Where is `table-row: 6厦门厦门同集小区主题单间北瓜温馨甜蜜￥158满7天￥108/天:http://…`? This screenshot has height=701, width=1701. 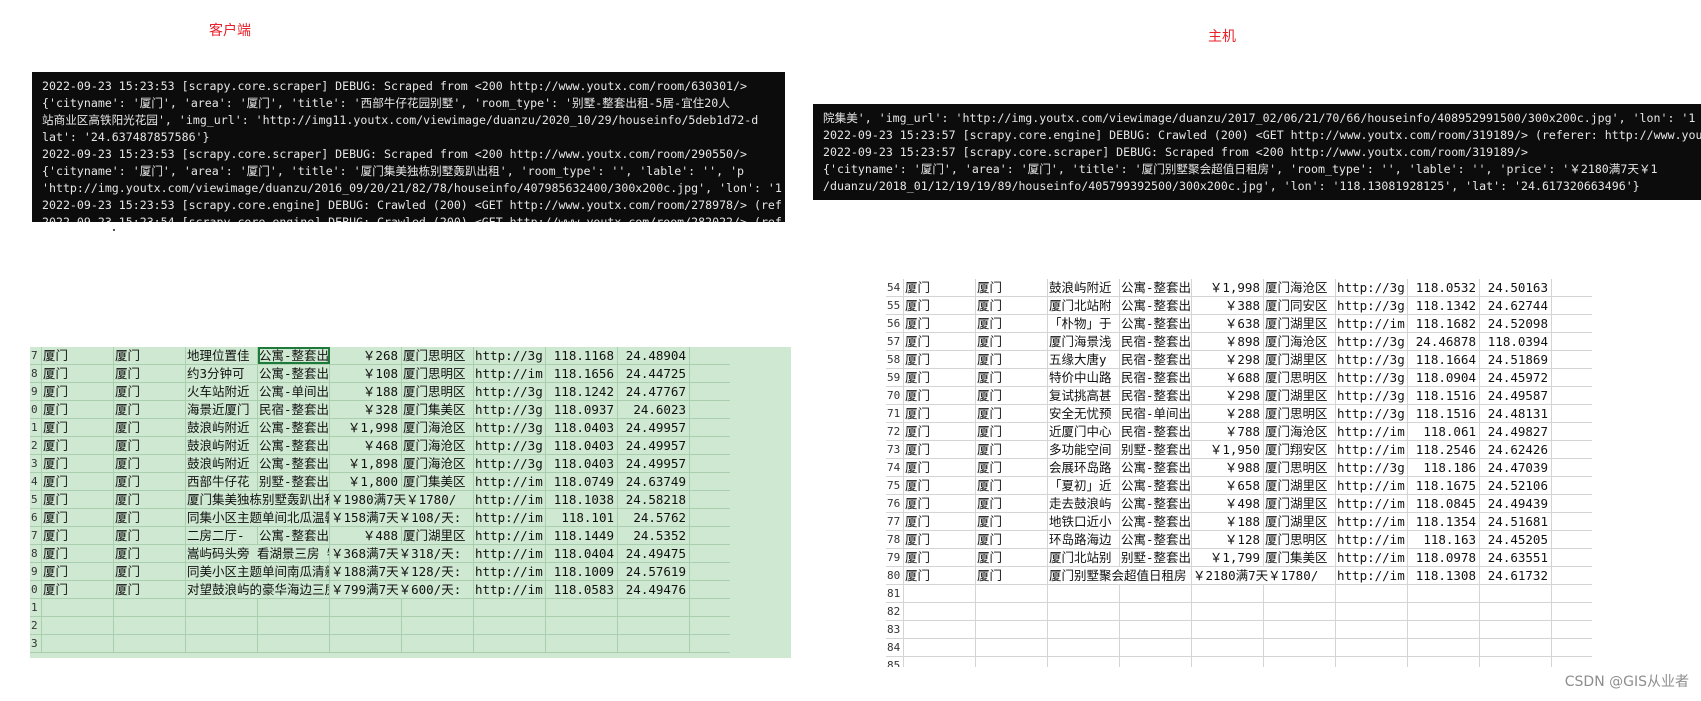
table-row: 6厦门厦门同集小区主题单间北瓜温馨甜蜜￥158满7天￥108/天:http://… is located at coordinates (380, 518).